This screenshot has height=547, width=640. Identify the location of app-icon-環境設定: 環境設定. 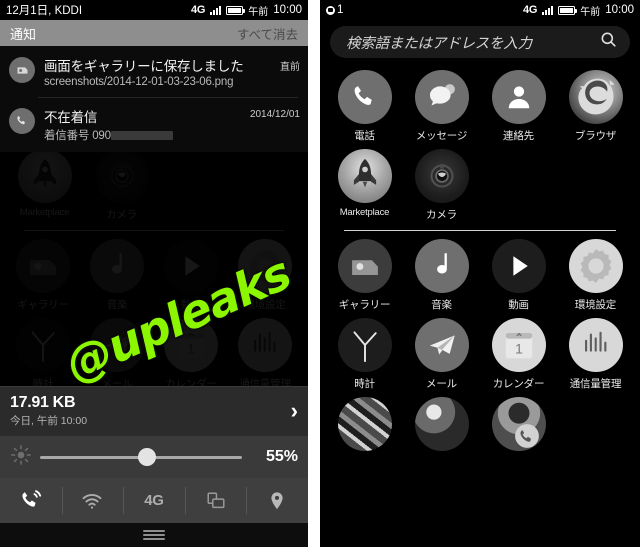
(595, 272).